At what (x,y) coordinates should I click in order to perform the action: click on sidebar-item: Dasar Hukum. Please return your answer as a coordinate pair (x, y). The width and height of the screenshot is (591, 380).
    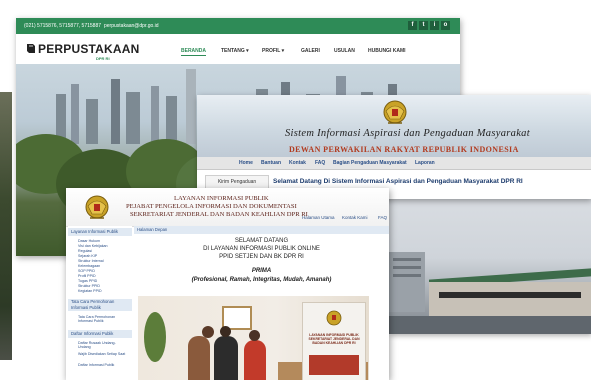
    Looking at the image, I should click on (89, 241).